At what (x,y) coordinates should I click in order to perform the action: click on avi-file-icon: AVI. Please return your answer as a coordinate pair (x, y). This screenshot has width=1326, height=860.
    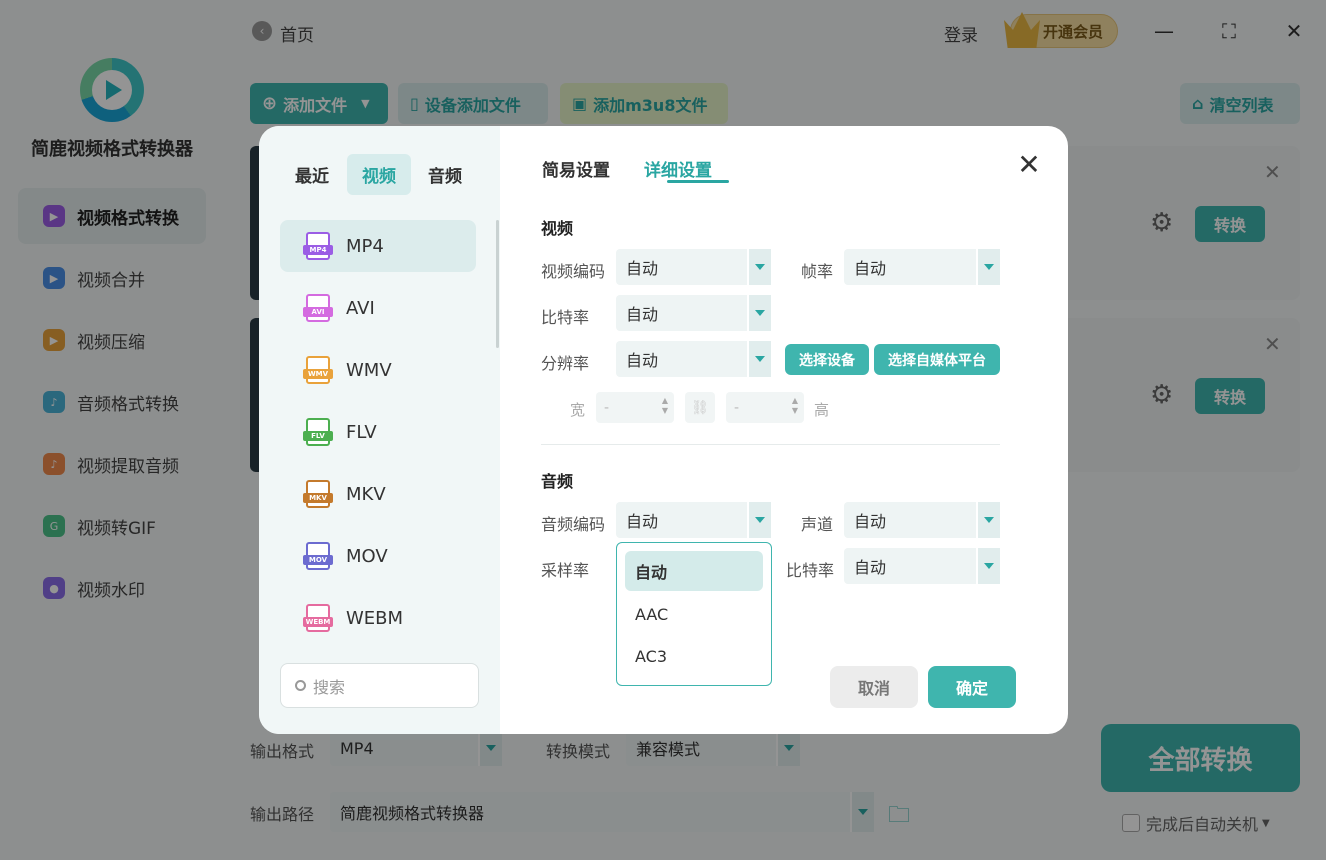
    Looking at the image, I should click on (318, 308).